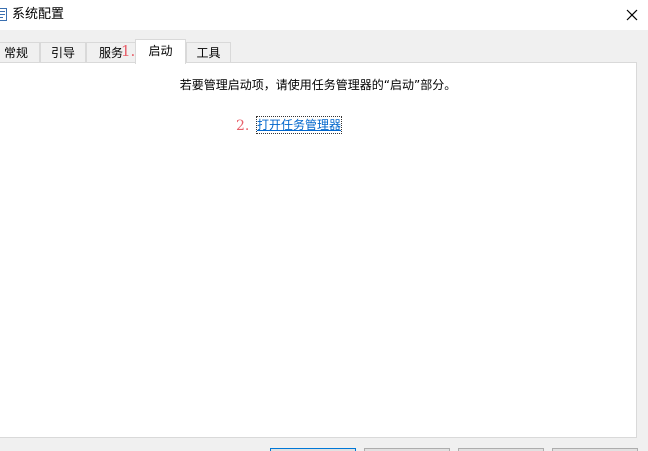 The height and width of the screenshot is (451, 648). I want to click on tab-boot: 引导, so click(63, 52).